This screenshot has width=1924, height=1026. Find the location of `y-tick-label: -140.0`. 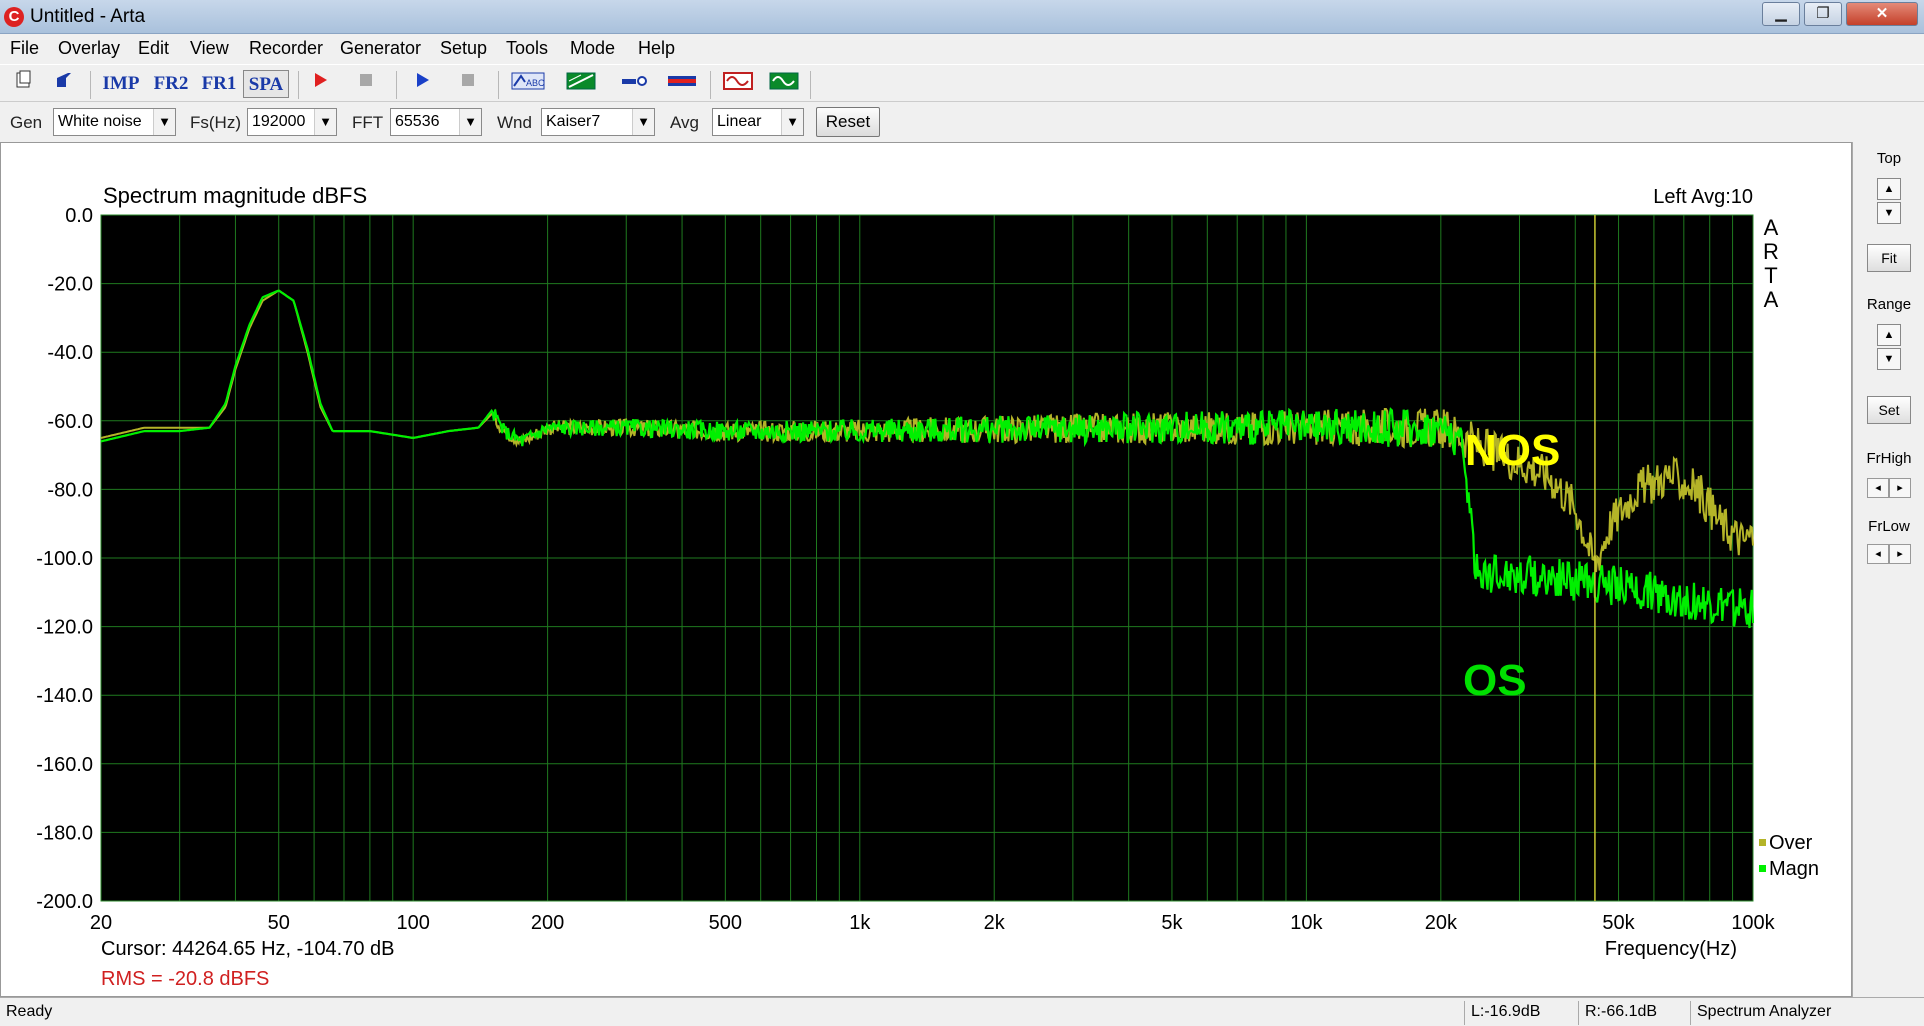

y-tick-label: -140.0 is located at coordinates (64, 696).